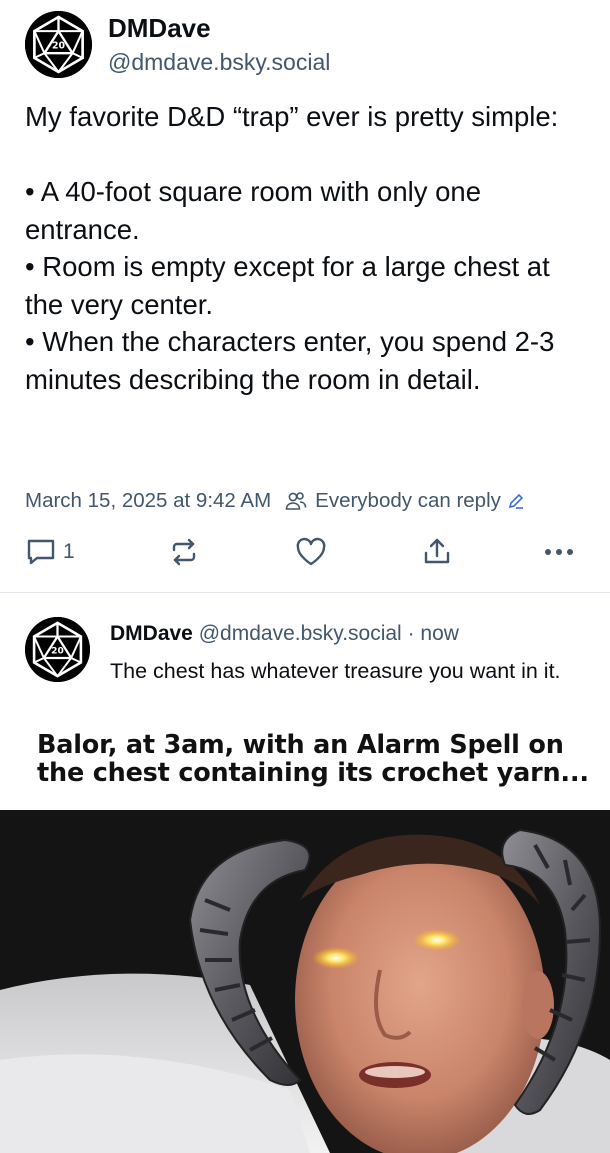  Describe the element at coordinates (296, 501) in the screenshot. I see `people-icon` at that location.